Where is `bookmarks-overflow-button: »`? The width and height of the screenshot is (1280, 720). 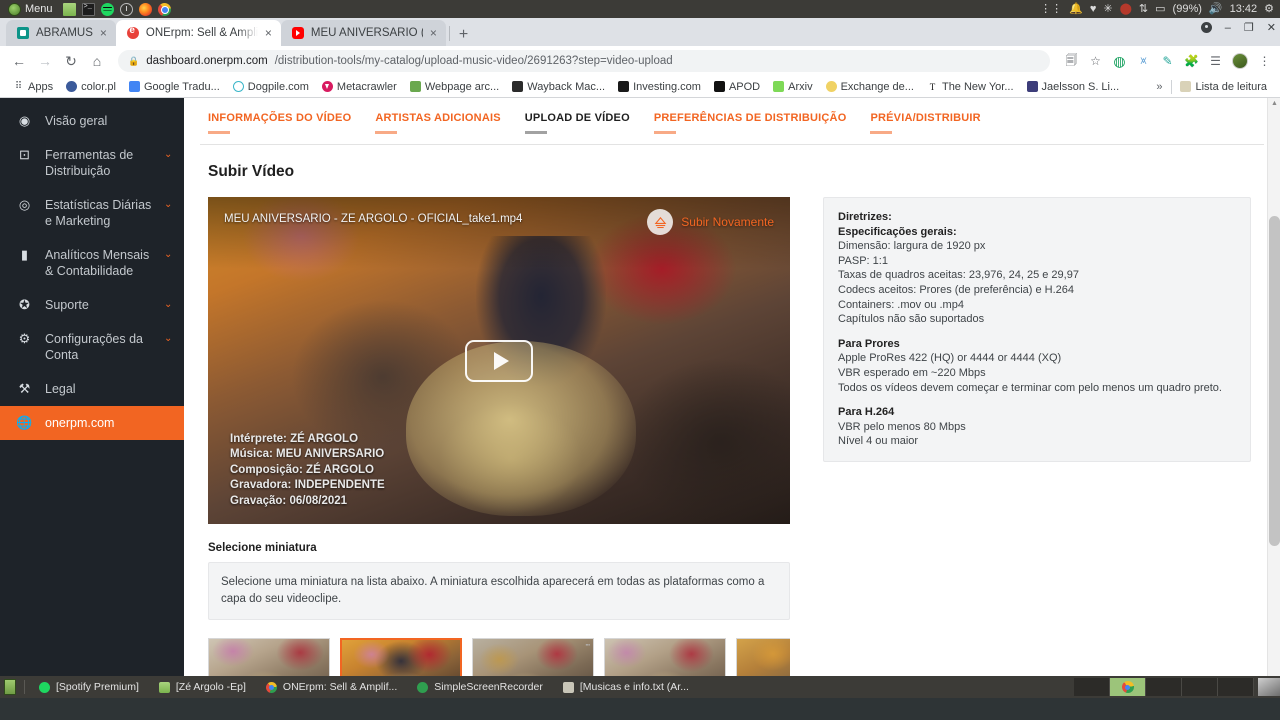 bookmarks-overflow-button: » is located at coordinates (1159, 87).